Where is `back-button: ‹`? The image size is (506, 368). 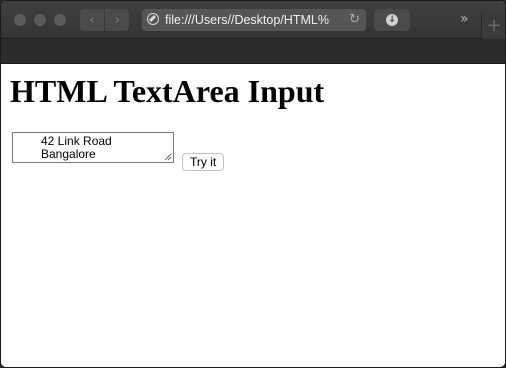
back-button: ‹ is located at coordinates (92, 20).